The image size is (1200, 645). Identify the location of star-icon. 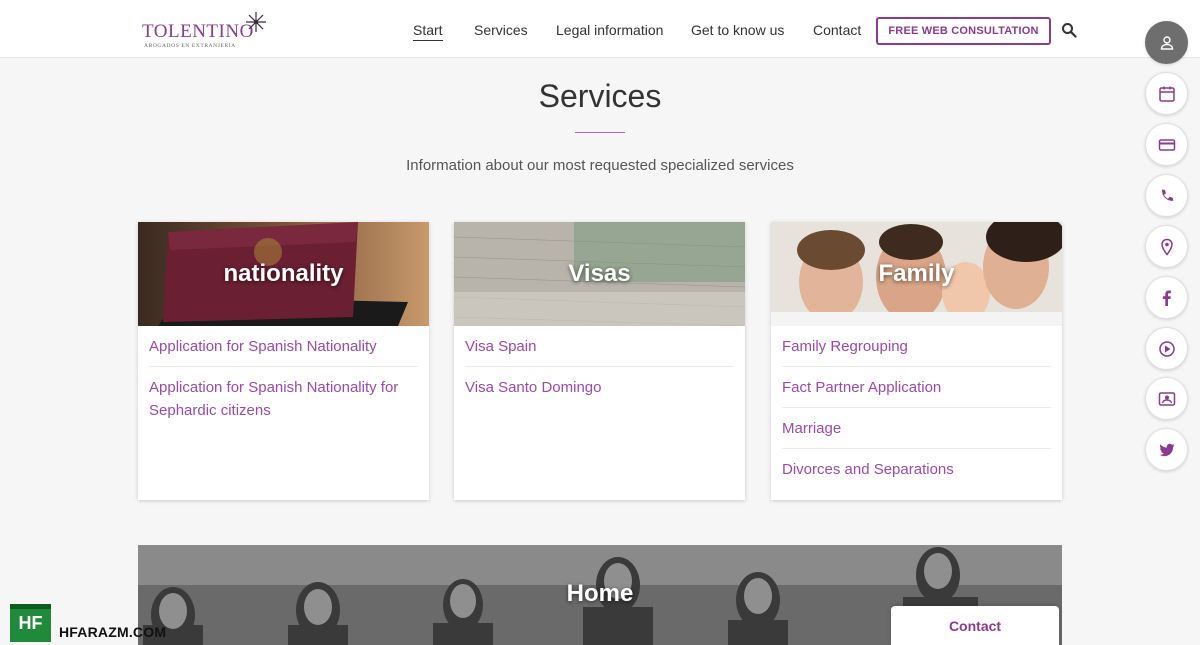
(256, 22).